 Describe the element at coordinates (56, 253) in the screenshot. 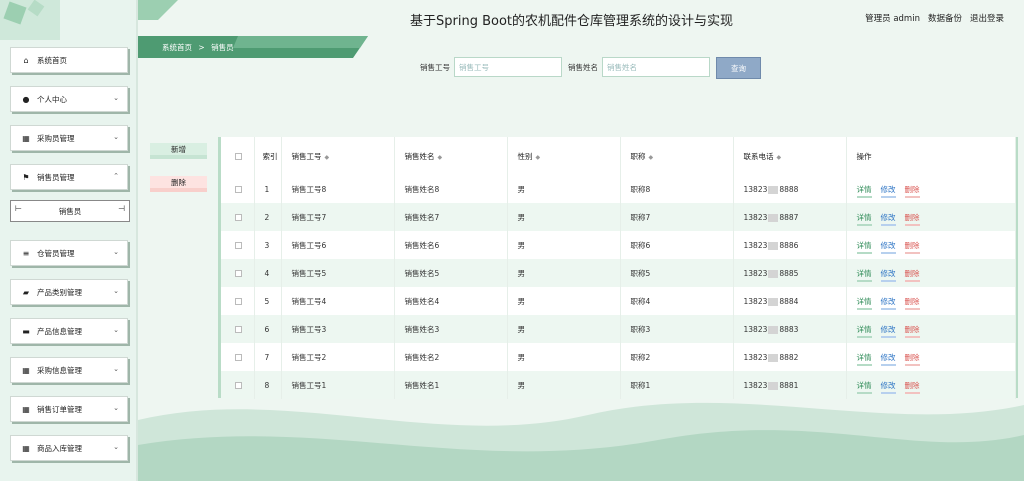

I see `sidebar-item-label: 仓管员管理` at that location.